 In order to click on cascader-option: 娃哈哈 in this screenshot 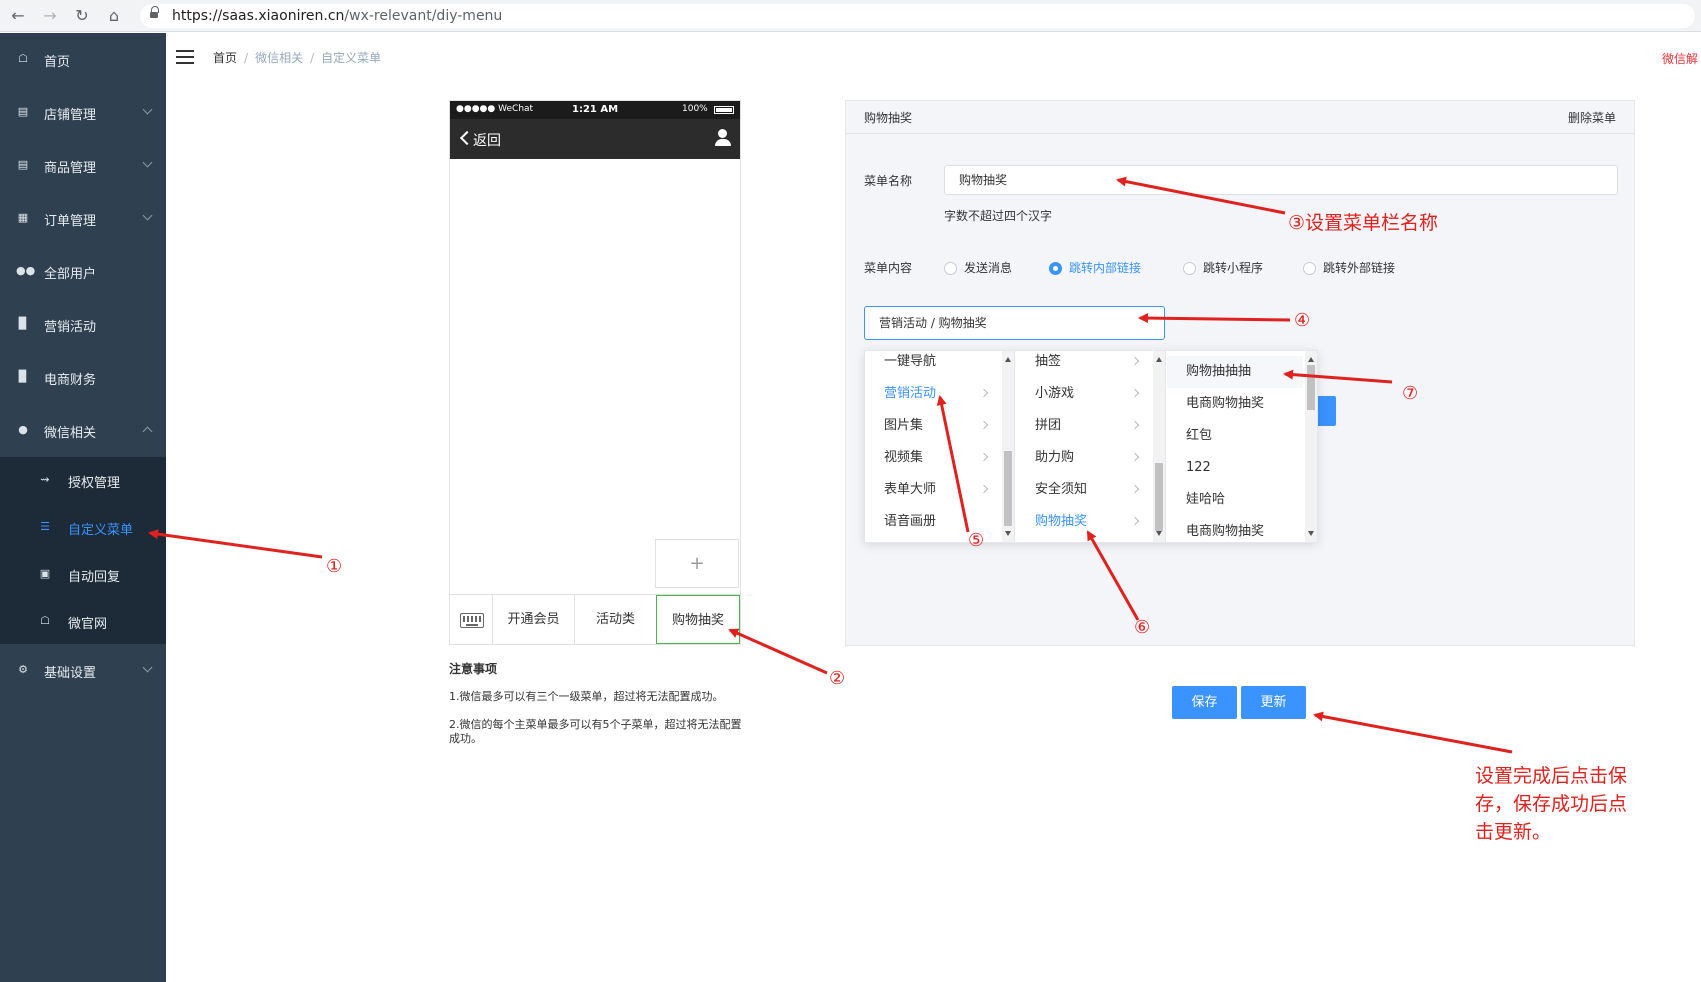, I will do `click(1235, 500)`.